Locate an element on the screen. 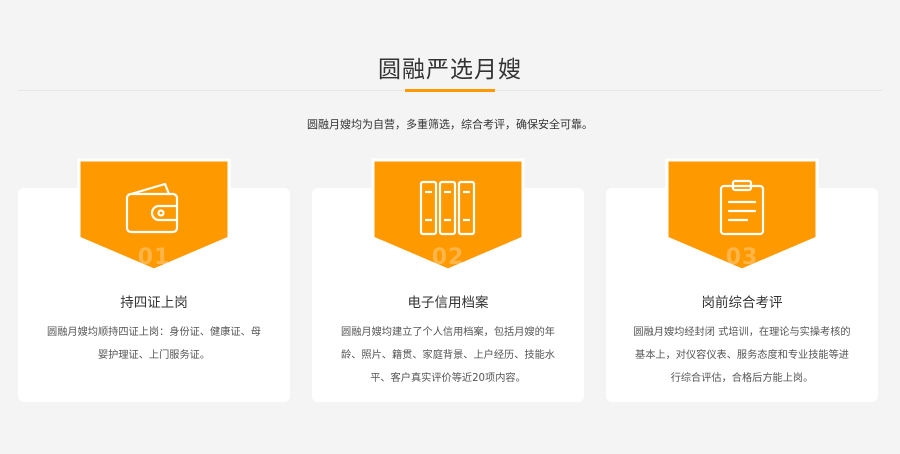 This screenshot has height=454, width=900. title-divider-accent is located at coordinates (450, 90).